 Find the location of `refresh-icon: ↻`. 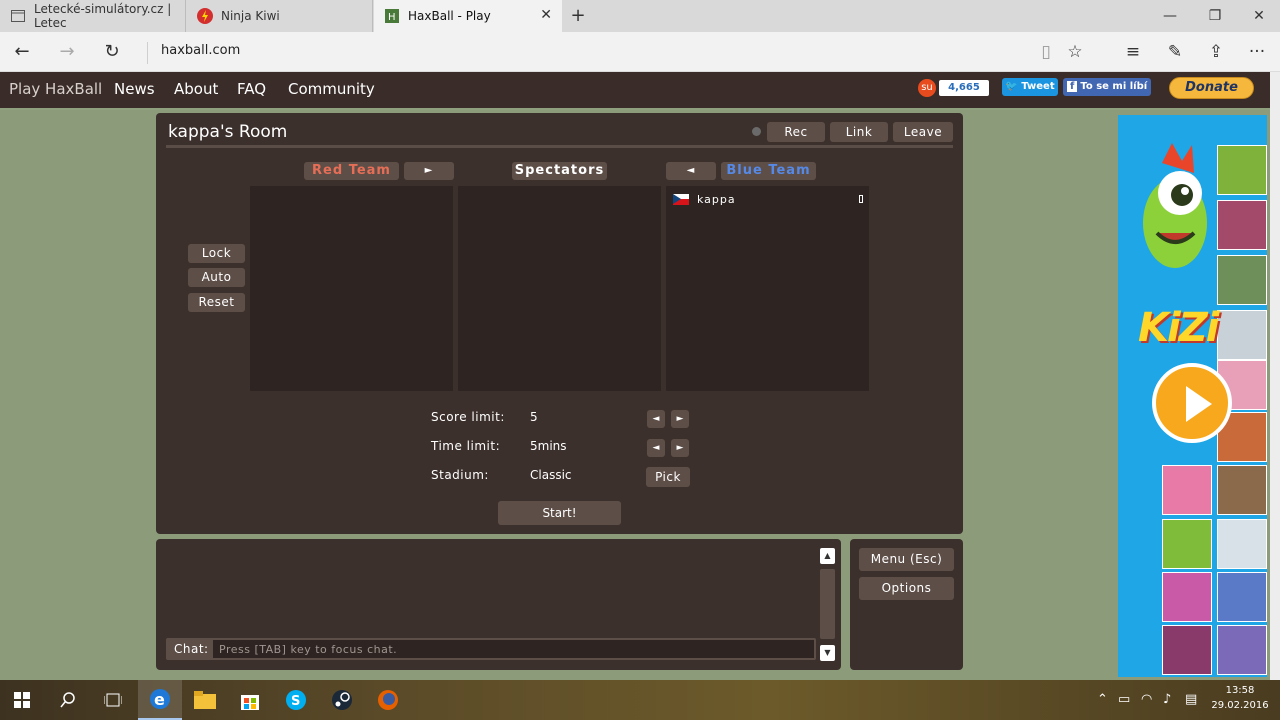

refresh-icon: ↻ is located at coordinates (112, 52).